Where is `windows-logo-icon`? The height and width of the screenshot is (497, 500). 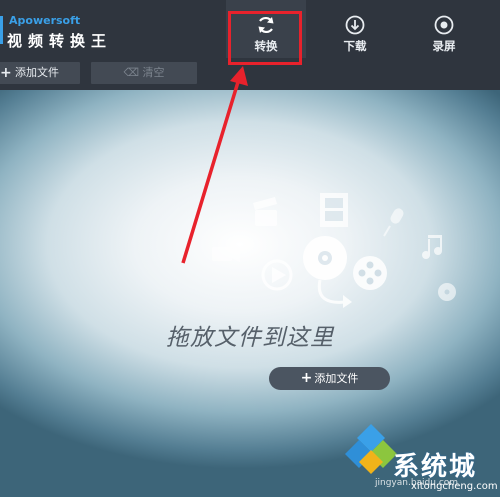 windows-logo-icon is located at coordinates (371, 449).